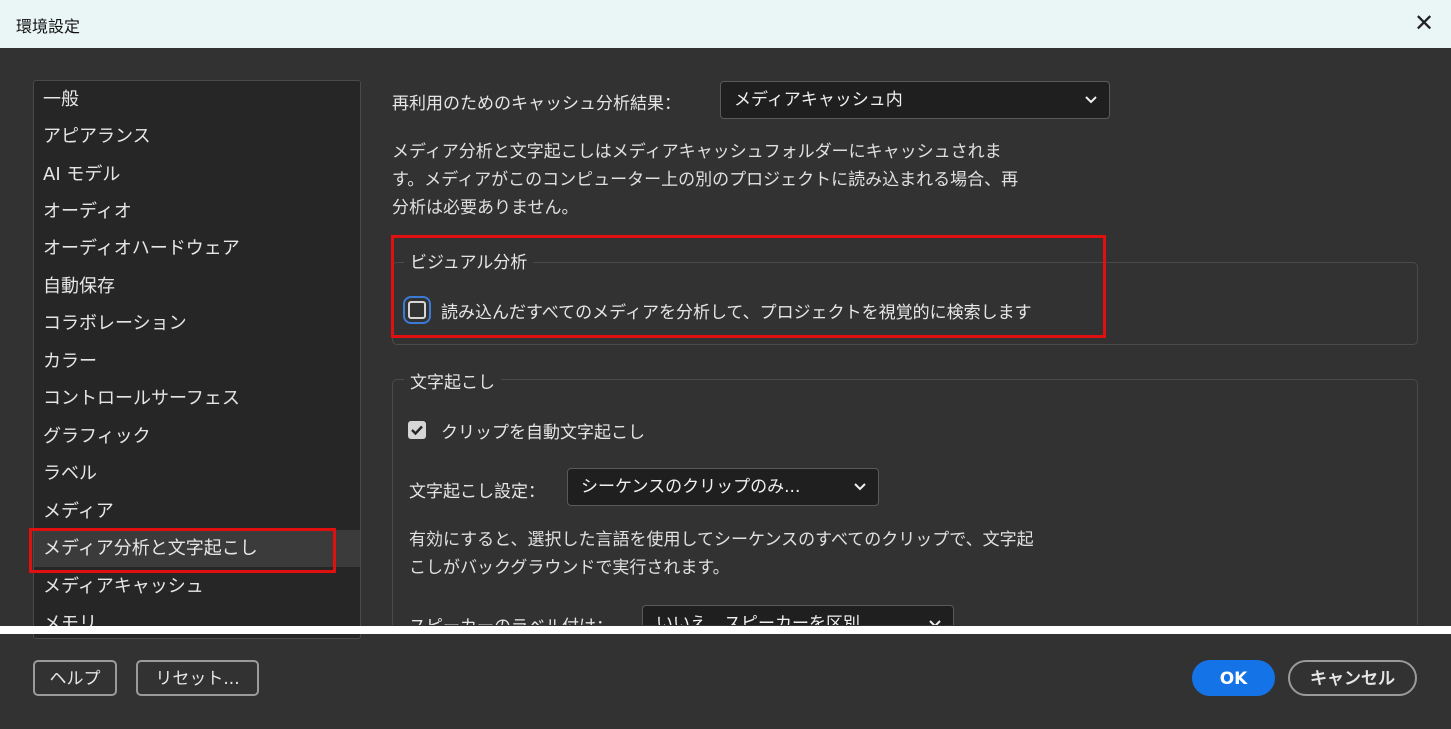 The height and width of the screenshot is (729, 1451). I want to click on sidebar-item-audio-hardware: オーディオハードウェア, so click(197, 248).